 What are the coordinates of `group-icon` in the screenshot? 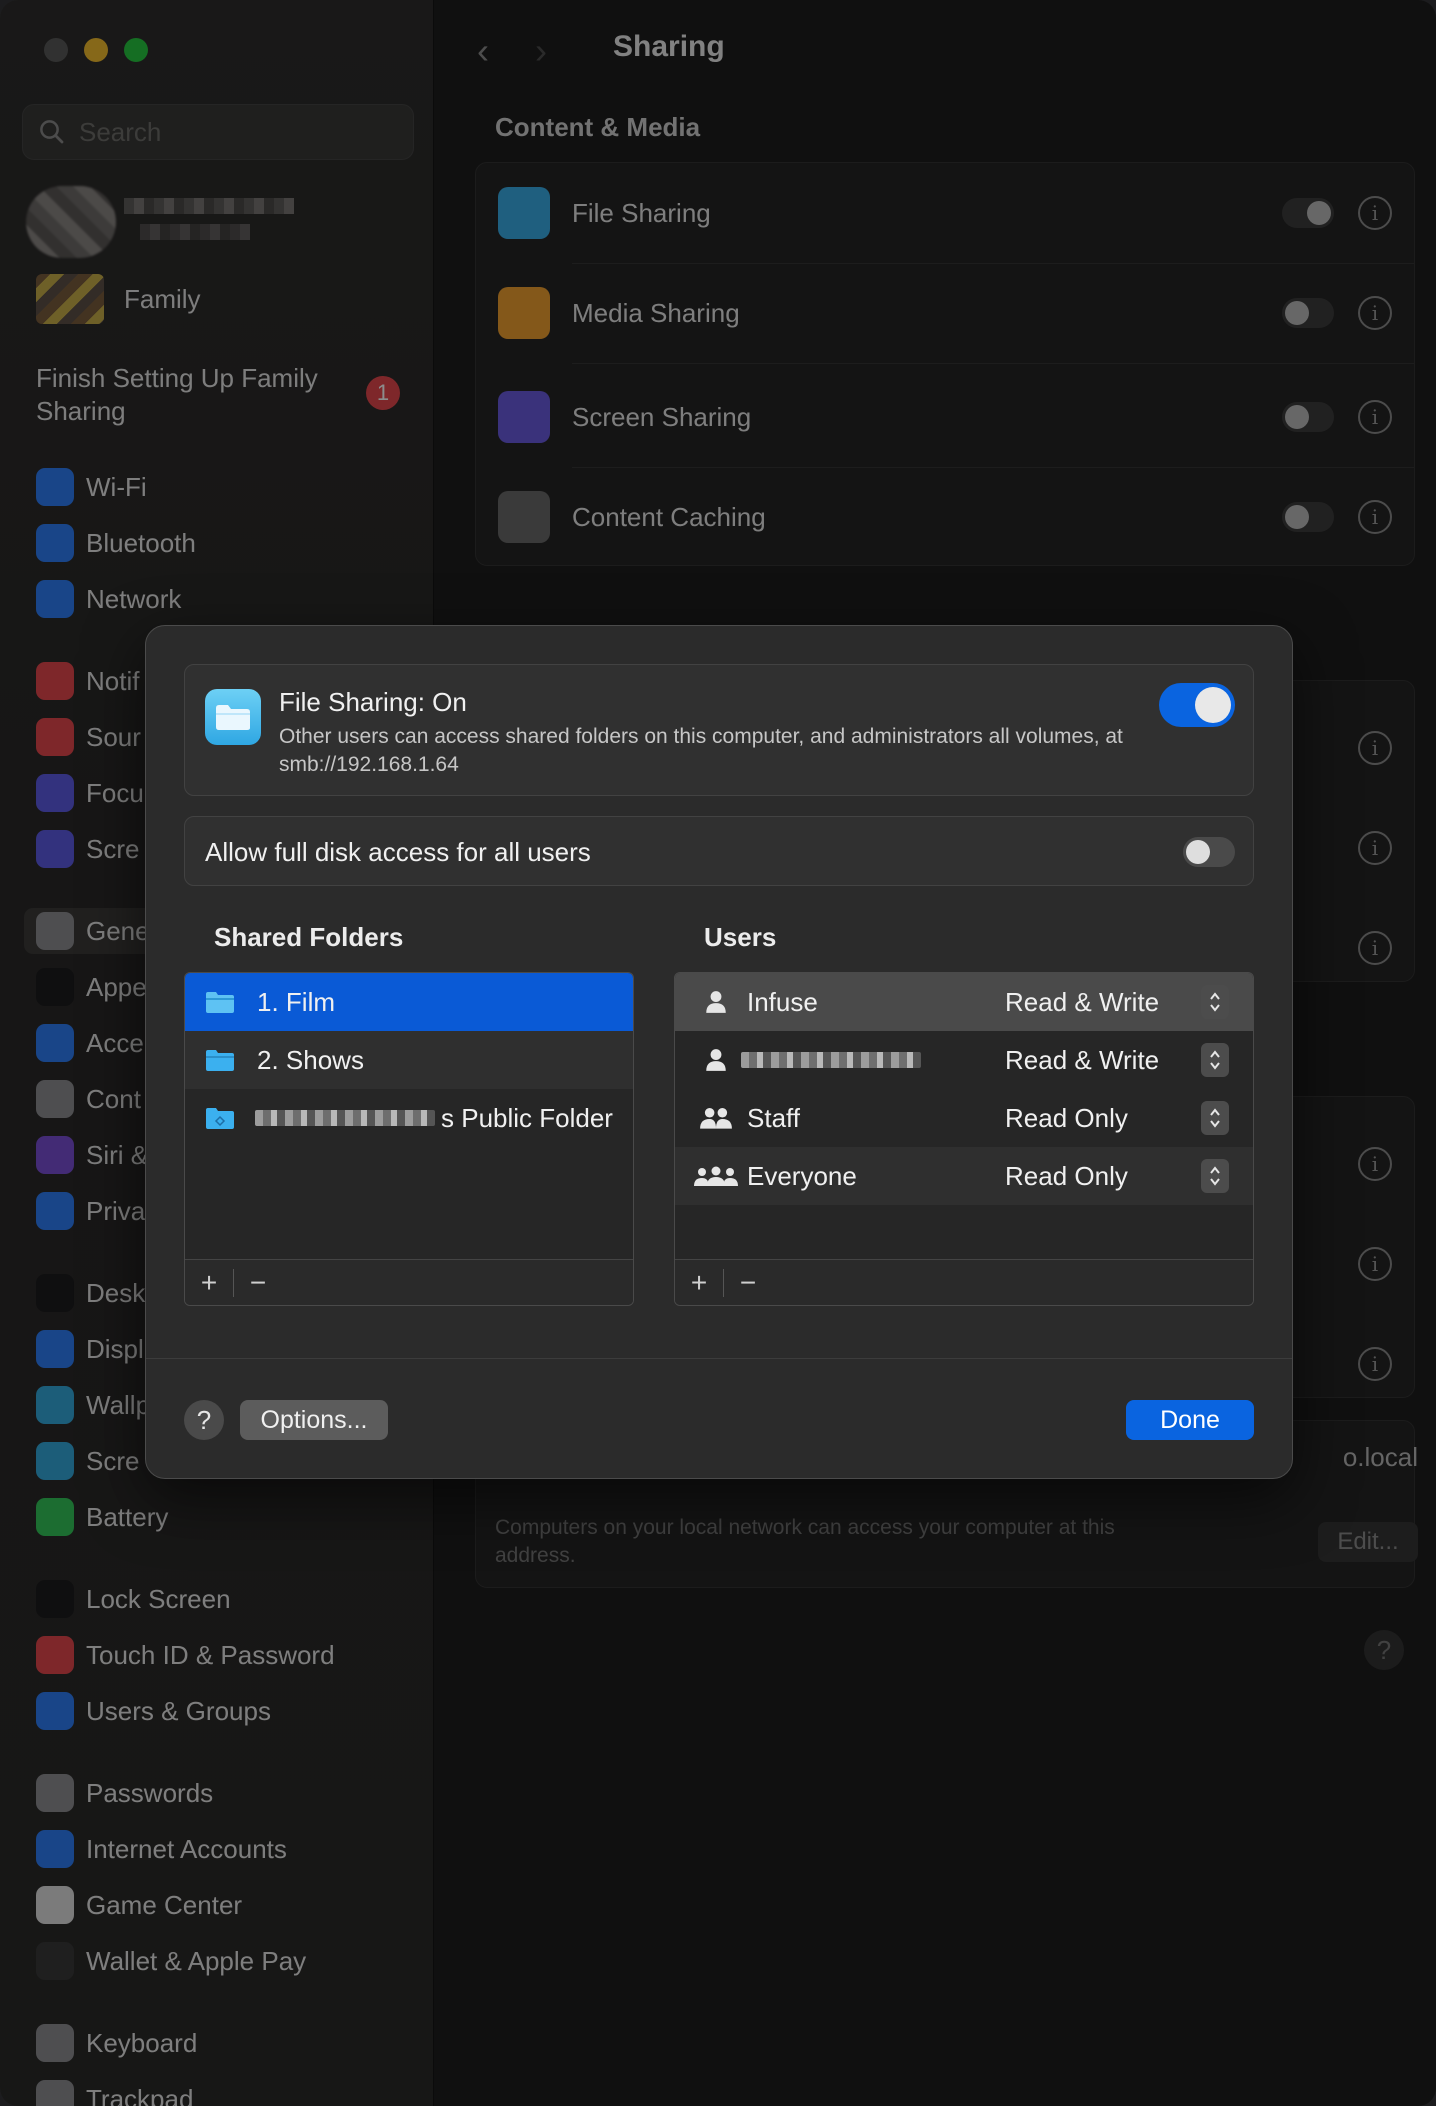 It's located at (716, 1118).